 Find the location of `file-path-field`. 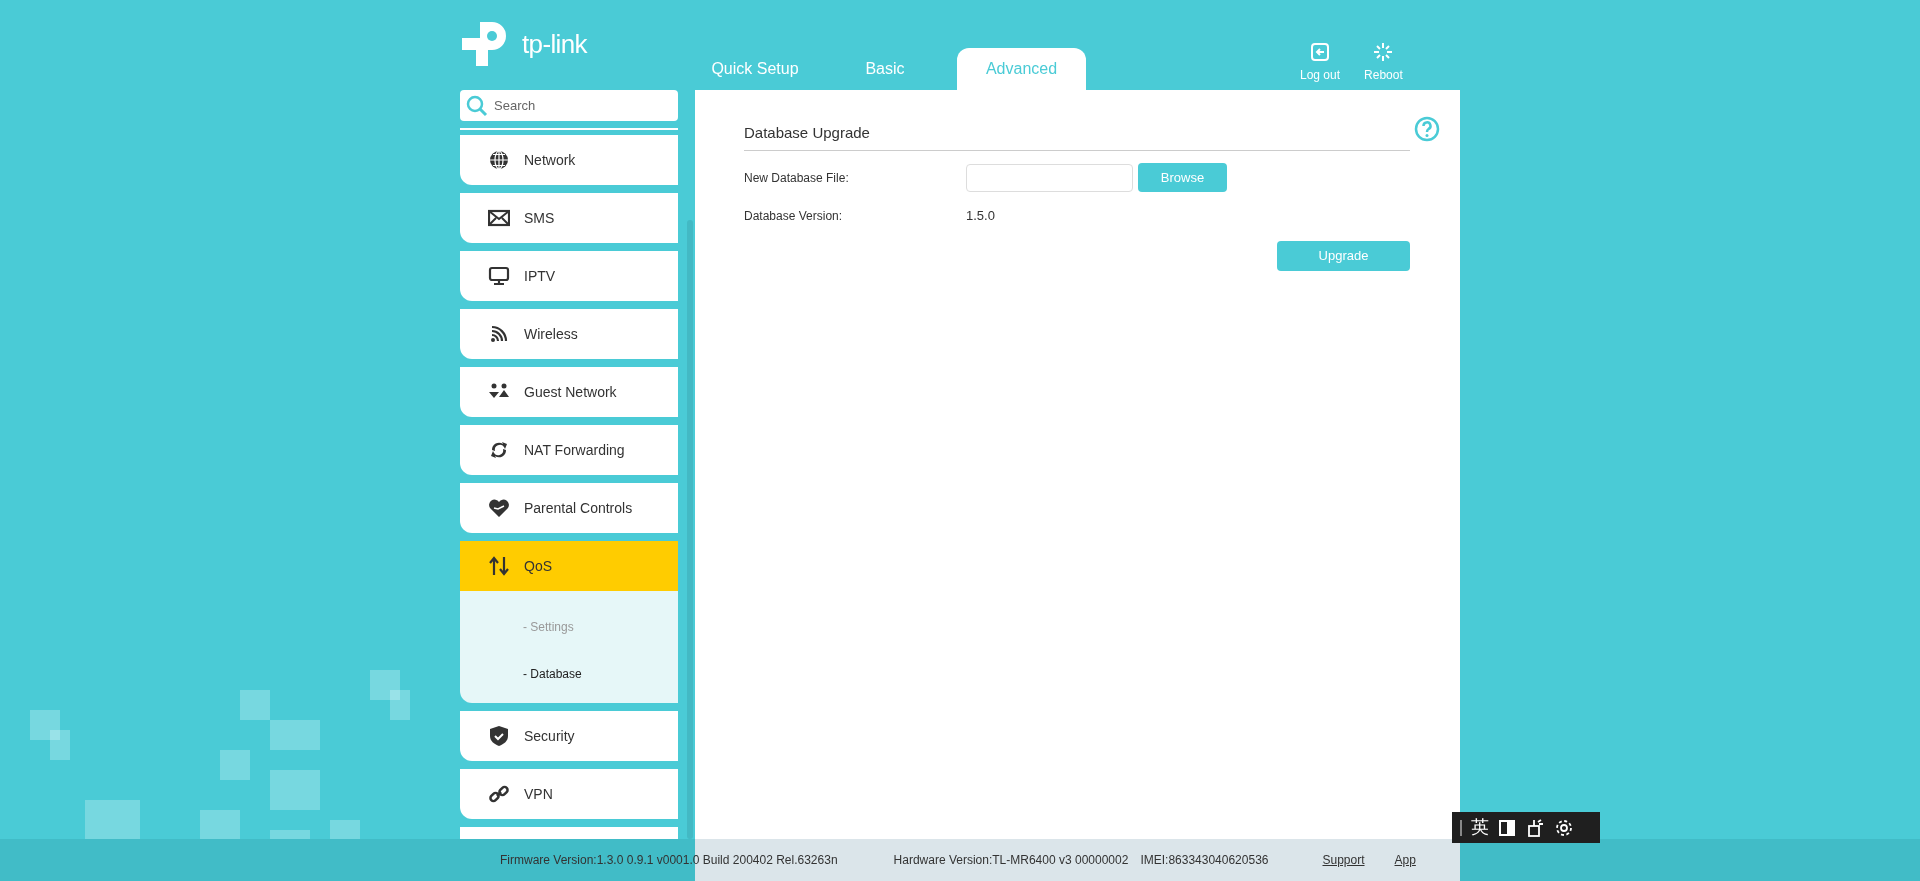

file-path-field is located at coordinates (1049, 177).